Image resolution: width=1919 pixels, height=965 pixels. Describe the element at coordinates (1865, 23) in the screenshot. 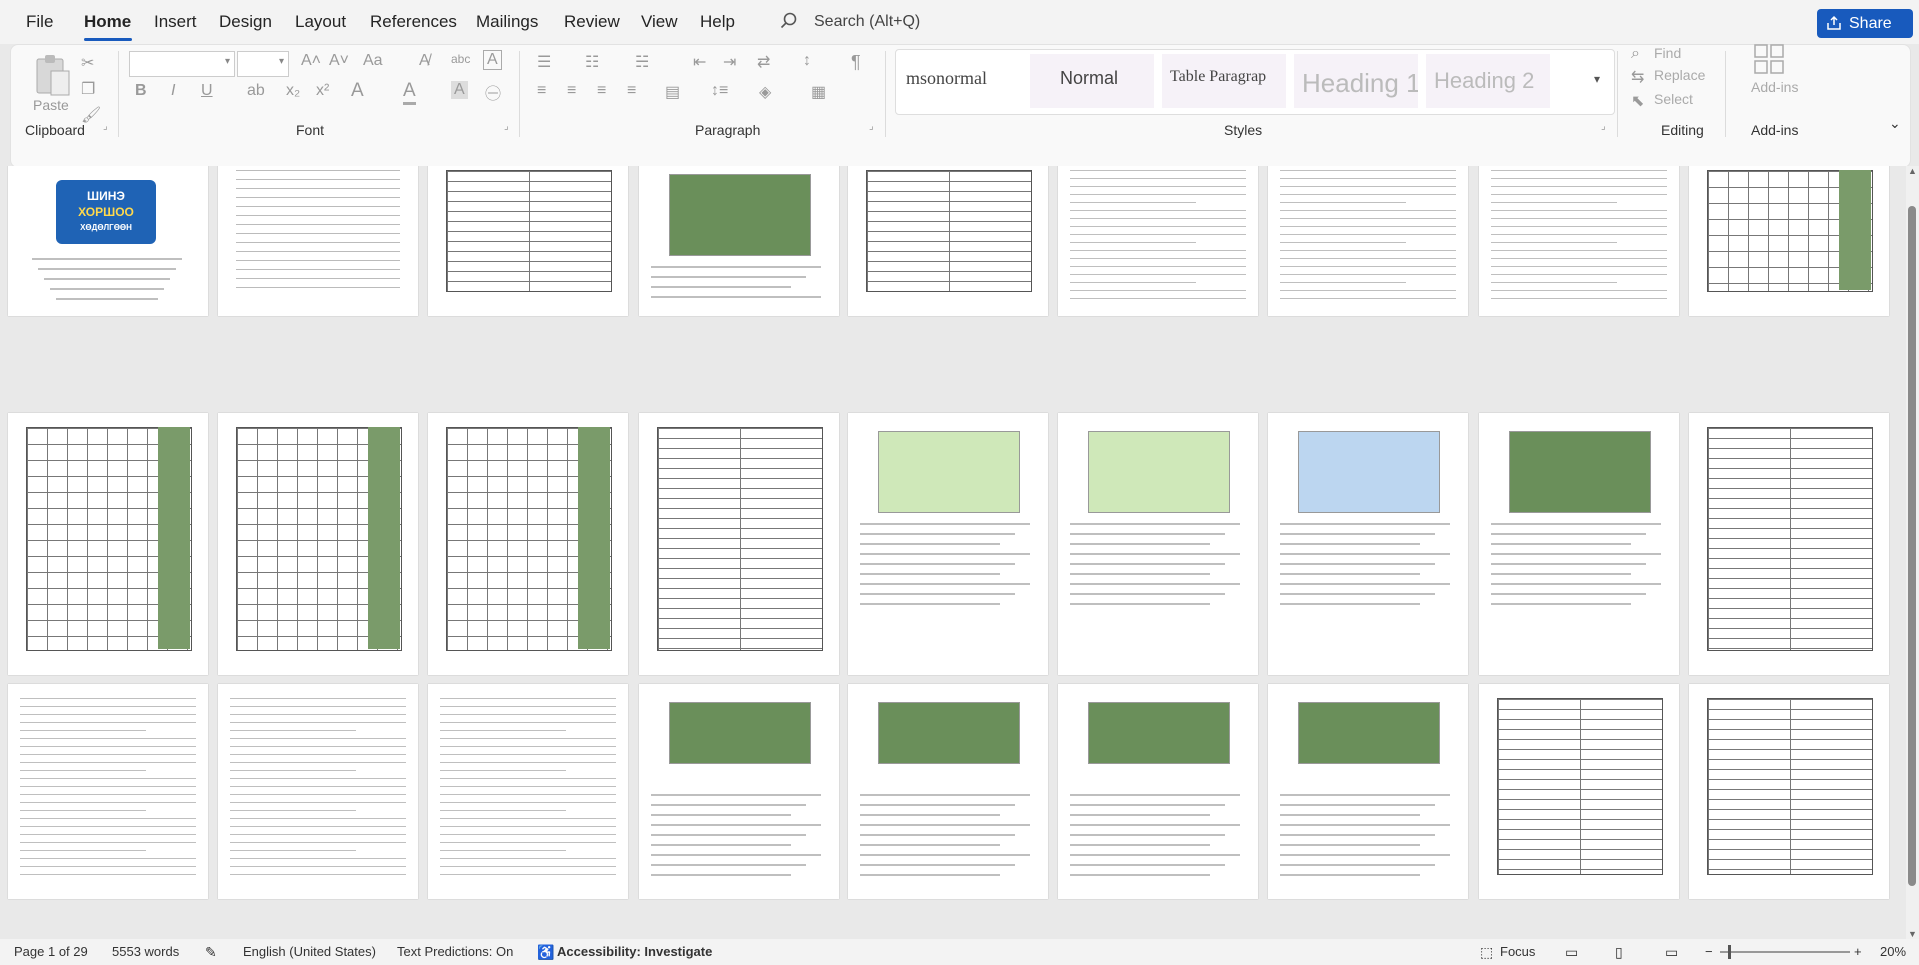

I see `share-button: Share` at that location.